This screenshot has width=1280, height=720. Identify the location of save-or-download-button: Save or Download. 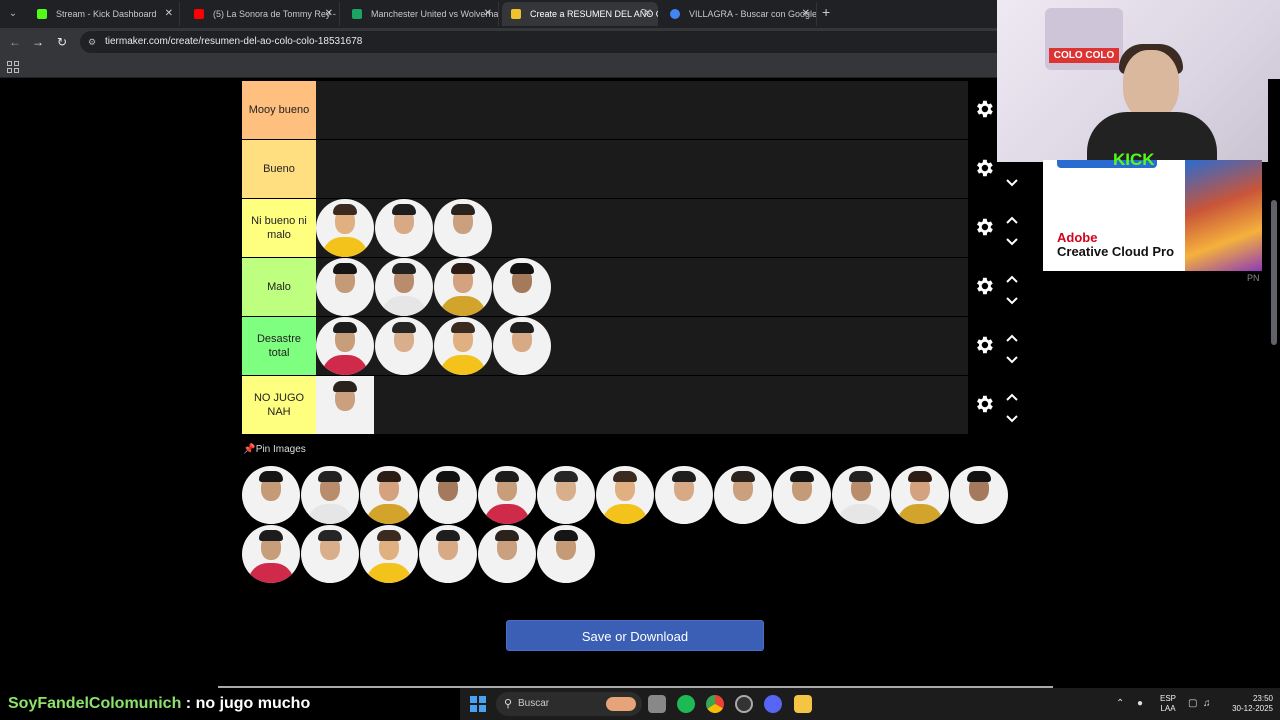
(635, 635).